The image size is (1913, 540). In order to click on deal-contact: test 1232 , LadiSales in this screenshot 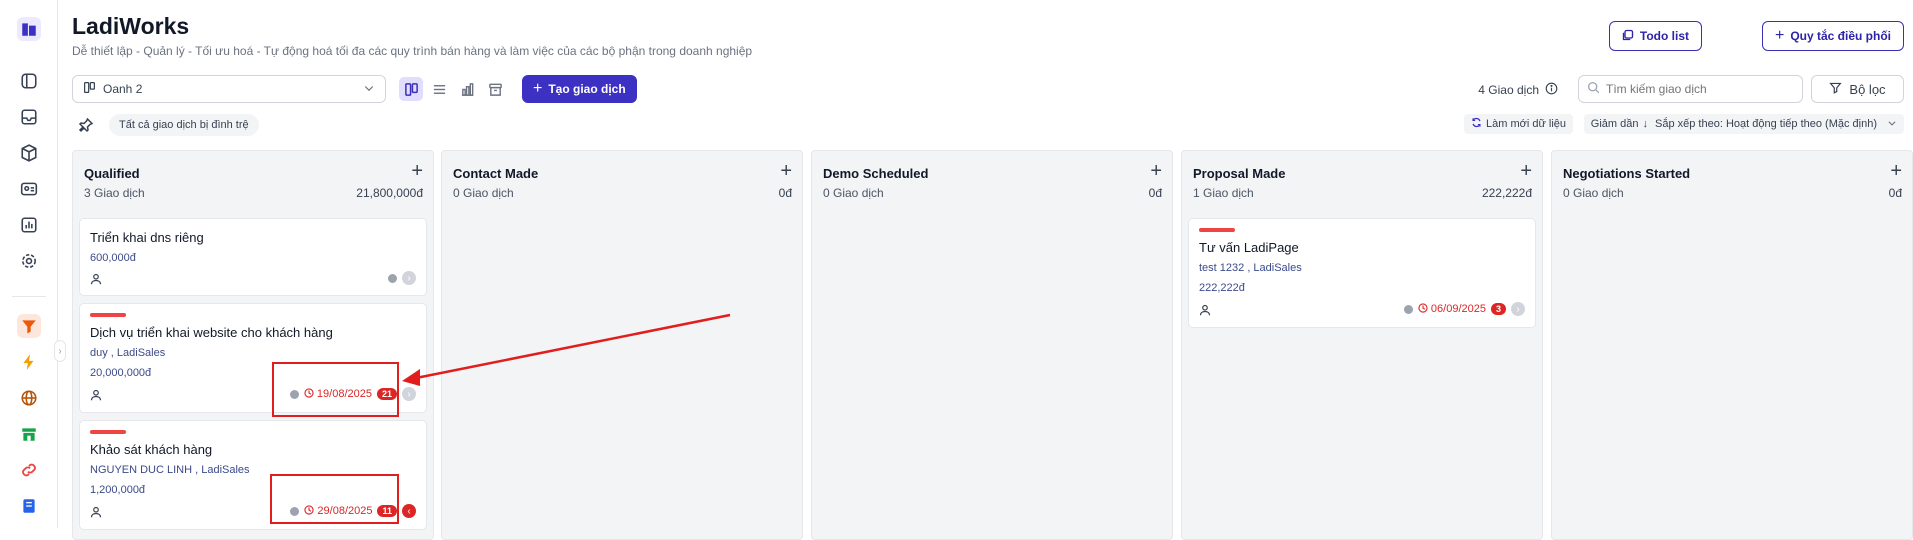, I will do `click(1250, 268)`.